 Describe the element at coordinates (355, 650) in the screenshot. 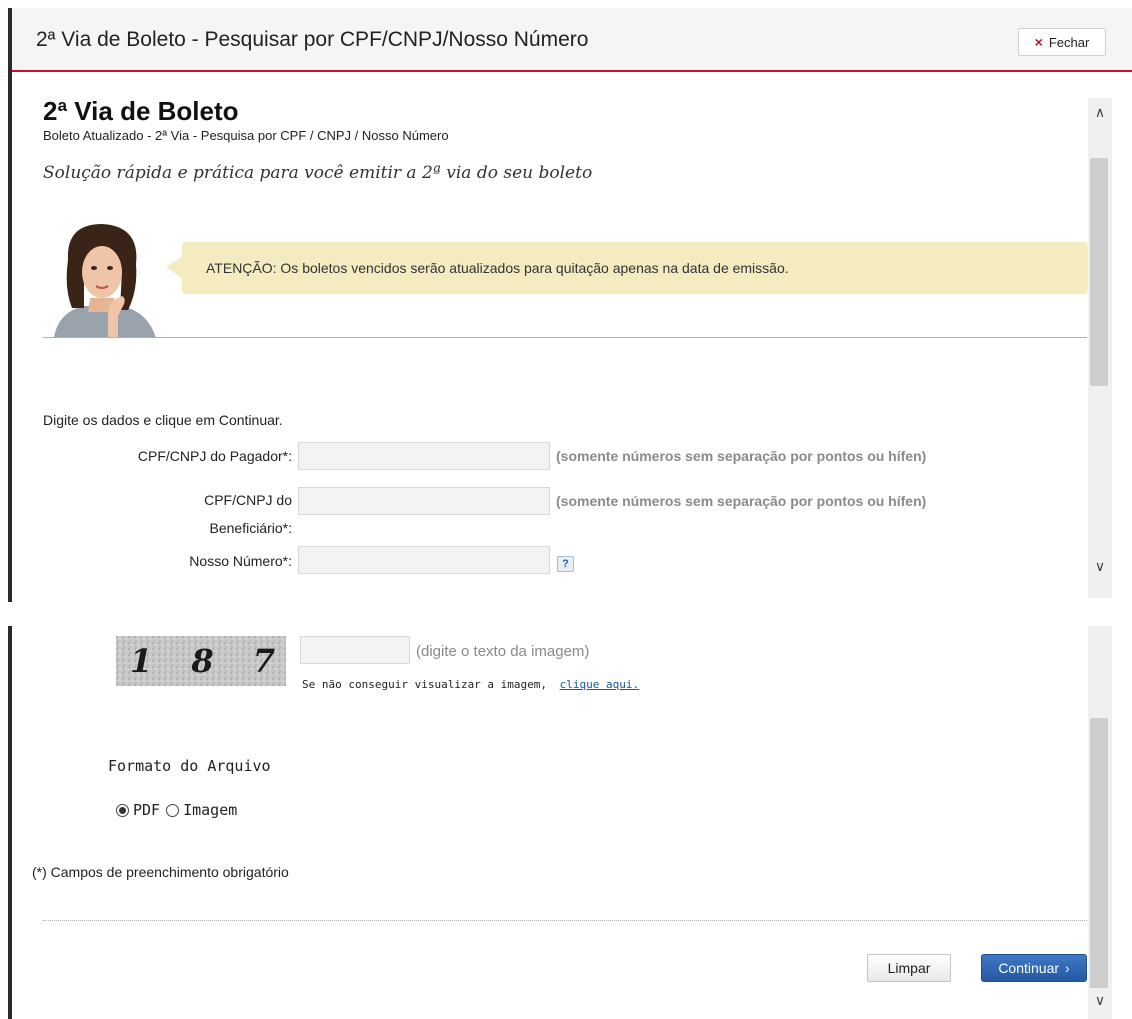

I see `captcha-input` at that location.